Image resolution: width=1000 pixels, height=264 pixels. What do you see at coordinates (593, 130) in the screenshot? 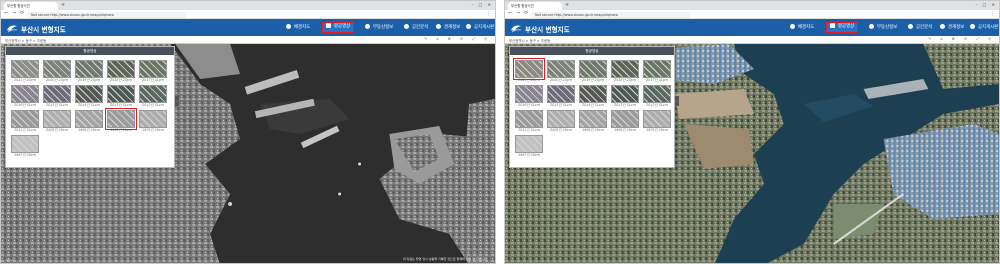
I see `thumbnail-caption: 1995년 25cm` at bounding box center [593, 130].